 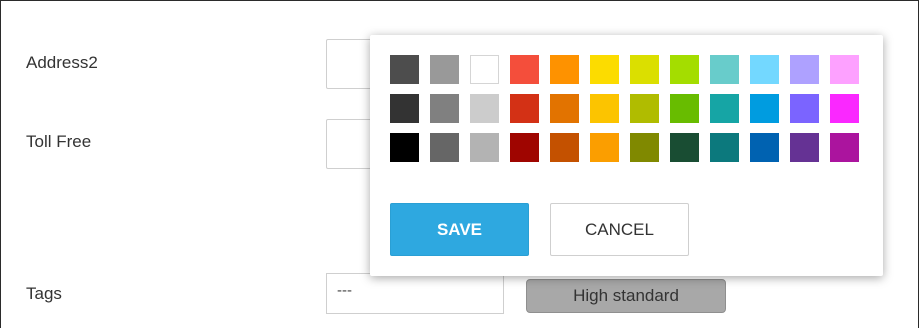 I want to click on cancel-button: CANCEL, so click(x=619, y=229).